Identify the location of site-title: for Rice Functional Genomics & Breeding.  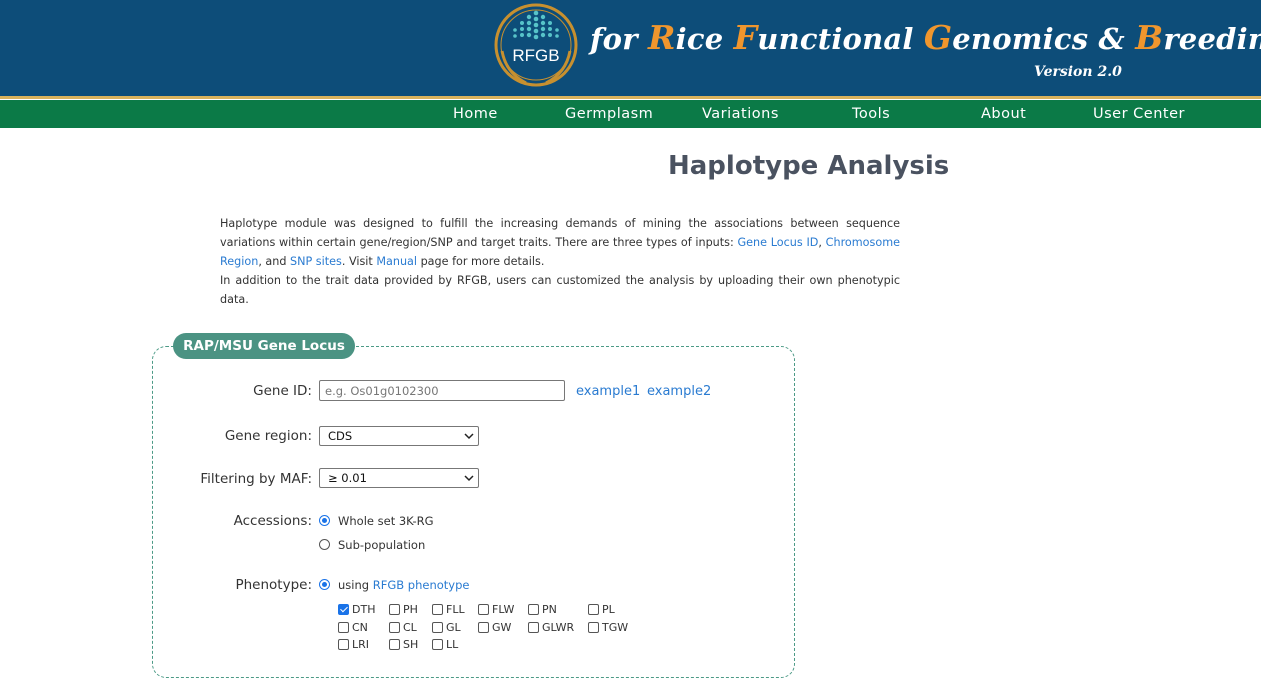
(925, 37).